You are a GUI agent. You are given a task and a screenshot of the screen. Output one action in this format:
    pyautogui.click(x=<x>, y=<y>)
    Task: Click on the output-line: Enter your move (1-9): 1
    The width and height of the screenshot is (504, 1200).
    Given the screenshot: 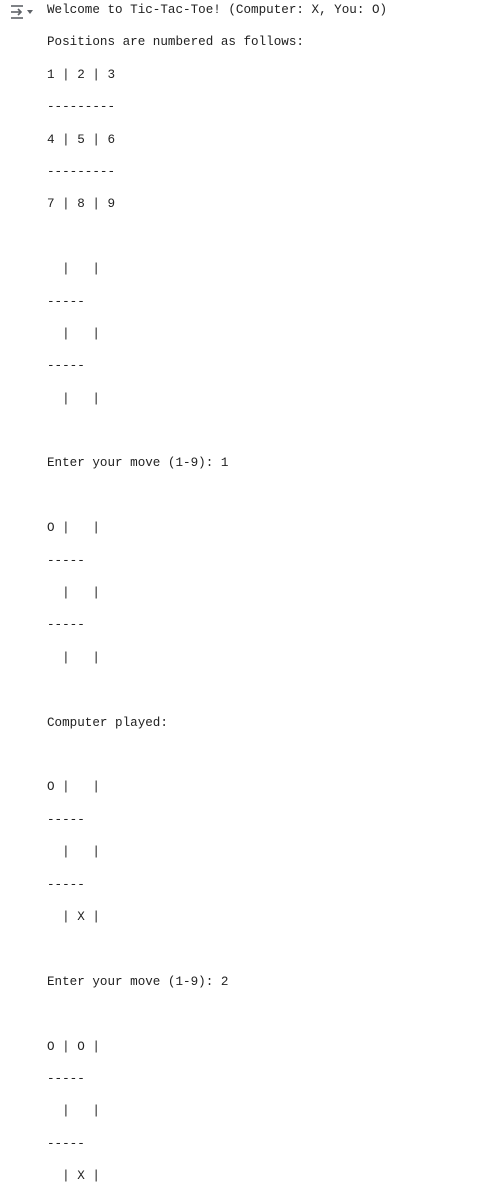 What is the action you would take?
    pyautogui.click(x=138, y=463)
    